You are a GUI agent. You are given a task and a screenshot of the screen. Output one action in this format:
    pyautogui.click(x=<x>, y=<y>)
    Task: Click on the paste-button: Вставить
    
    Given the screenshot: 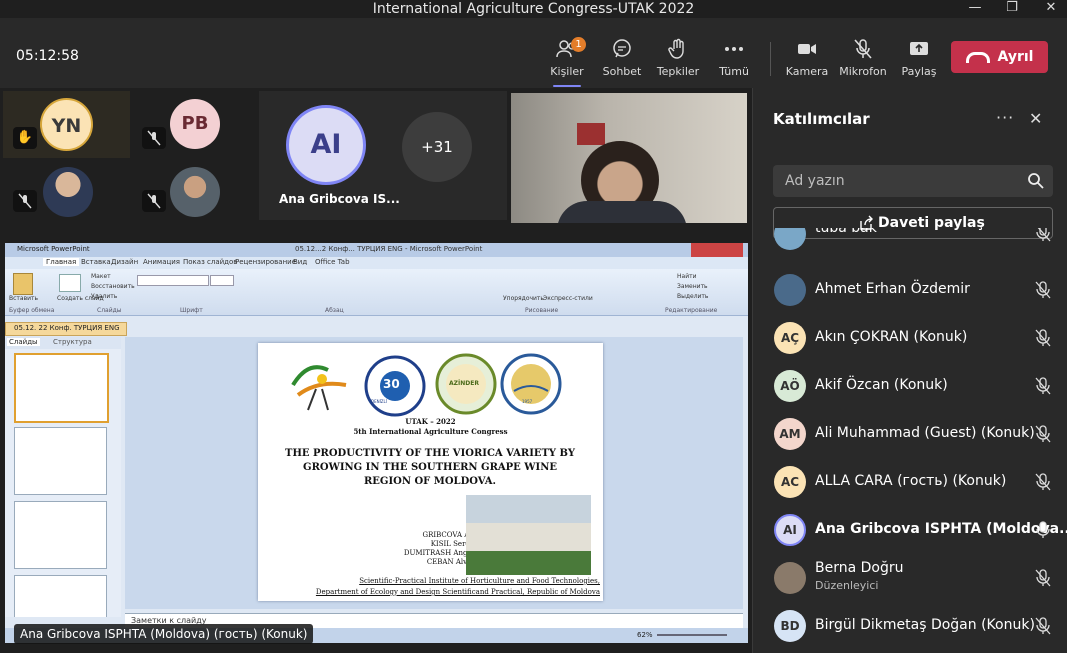 What is the action you would take?
    pyautogui.click(x=23, y=298)
    